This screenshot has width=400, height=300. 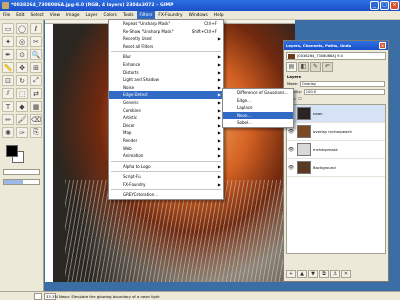 I want to click on minimize-button: _, so click(x=374, y=5).